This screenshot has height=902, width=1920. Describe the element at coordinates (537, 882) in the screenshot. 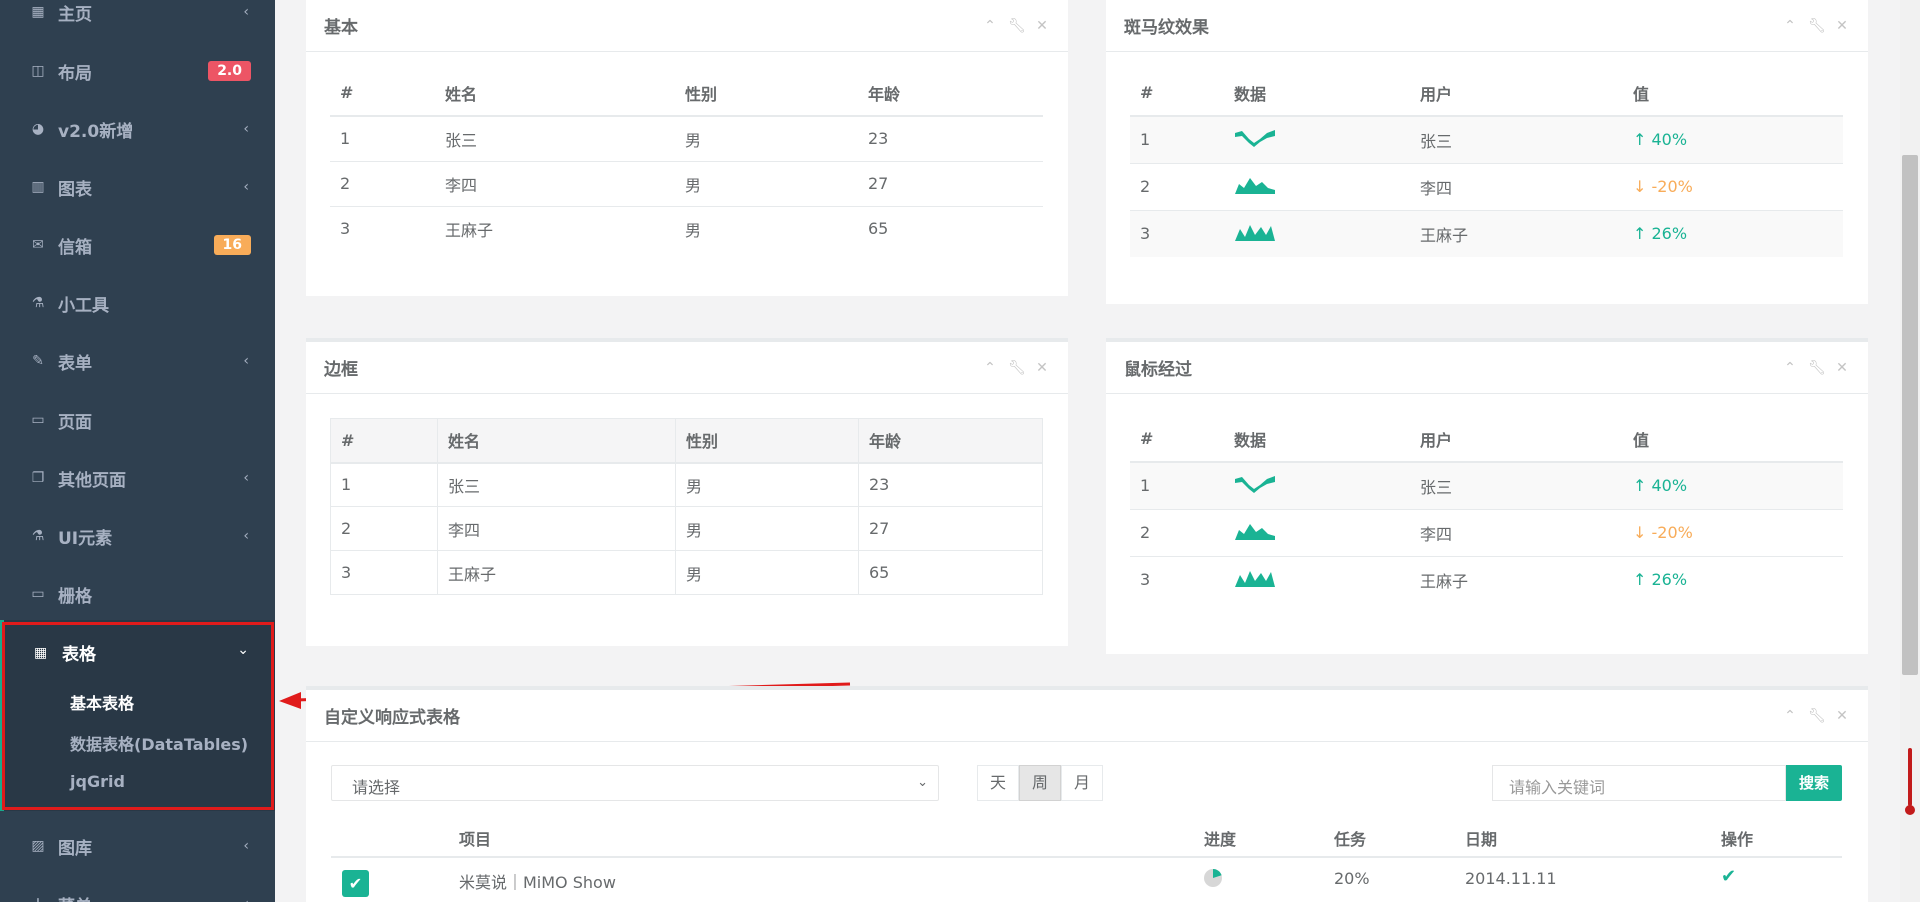

I see `project-name: 米莫说｜MiMO Show` at that location.